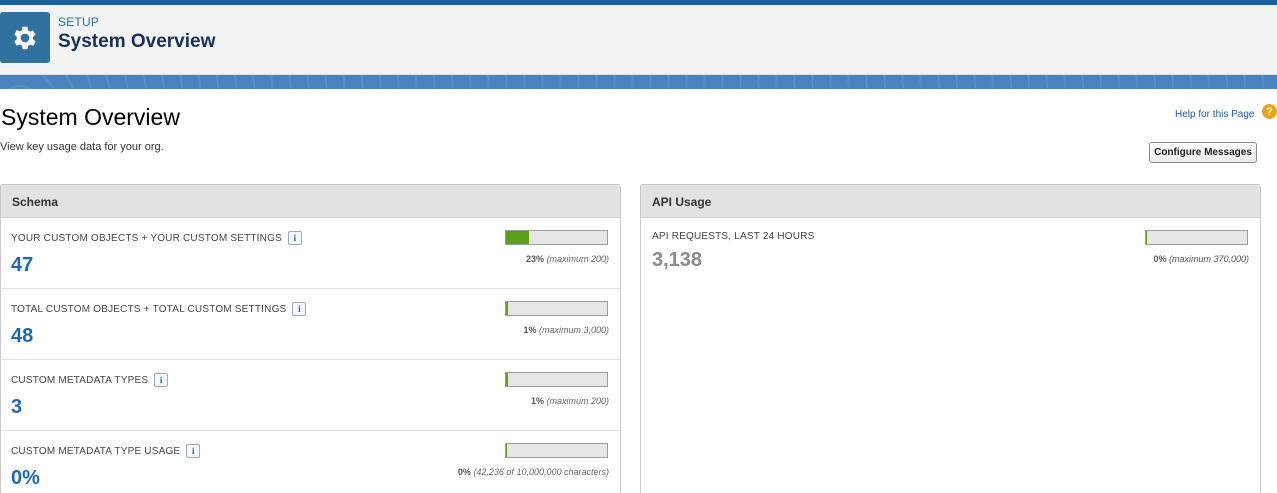  What do you see at coordinates (950, 201) in the screenshot?
I see `api-panel-title: API Usage` at bounding box center [950, 201].